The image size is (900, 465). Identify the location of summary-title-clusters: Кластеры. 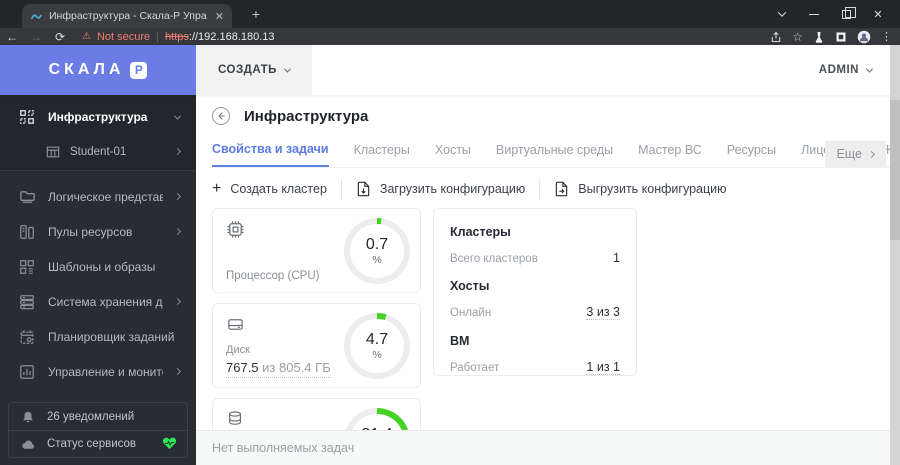
(480, 232).